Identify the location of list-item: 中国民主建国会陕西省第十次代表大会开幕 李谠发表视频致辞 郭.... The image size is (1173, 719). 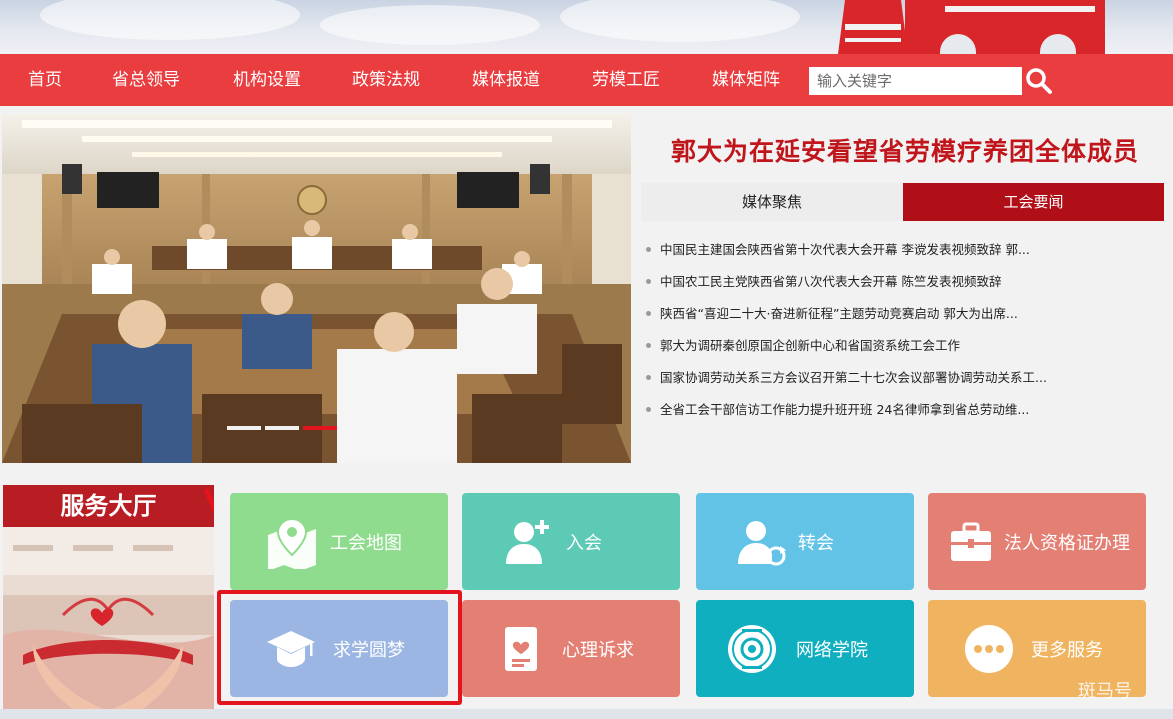
(905, 254).